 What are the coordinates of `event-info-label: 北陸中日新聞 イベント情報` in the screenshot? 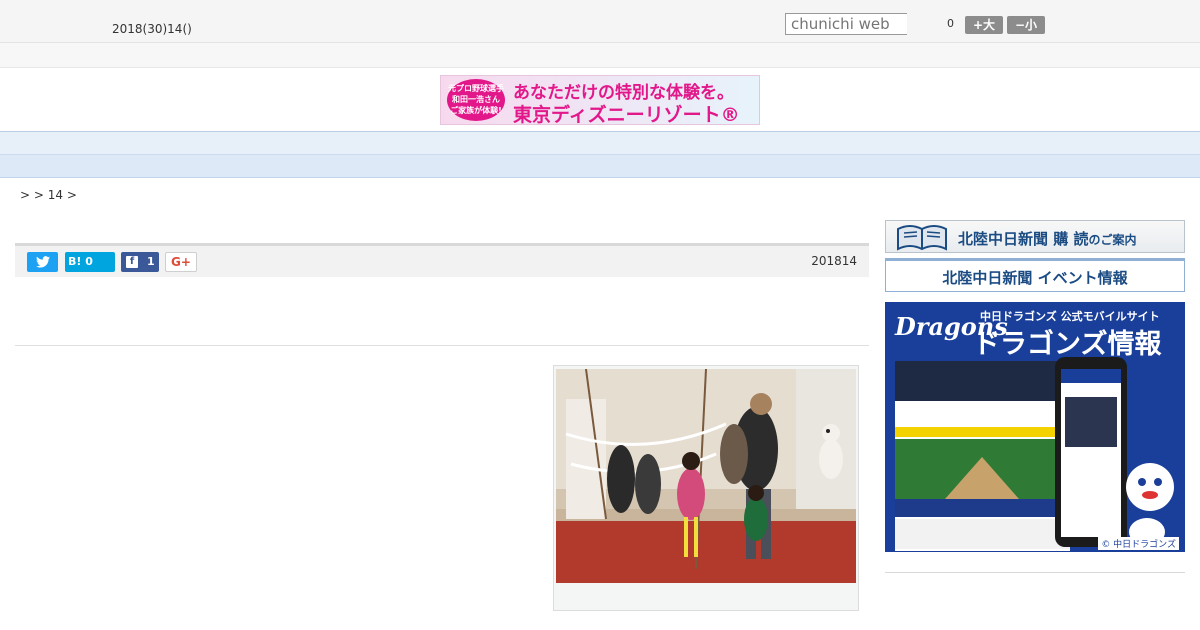 It's located at (1035, 278).